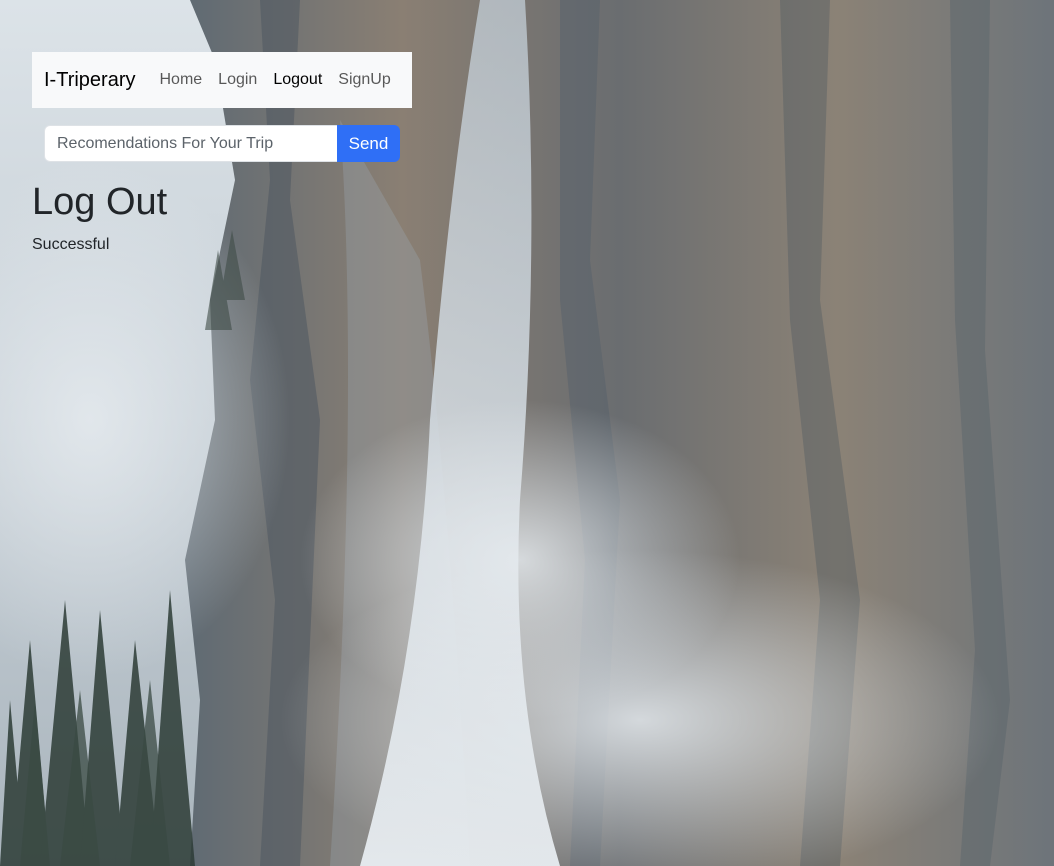 The width and height of the screenshot is (1054, 866). I want to click on nav-links: Home Login Logout SignUp, so click(282, 80).